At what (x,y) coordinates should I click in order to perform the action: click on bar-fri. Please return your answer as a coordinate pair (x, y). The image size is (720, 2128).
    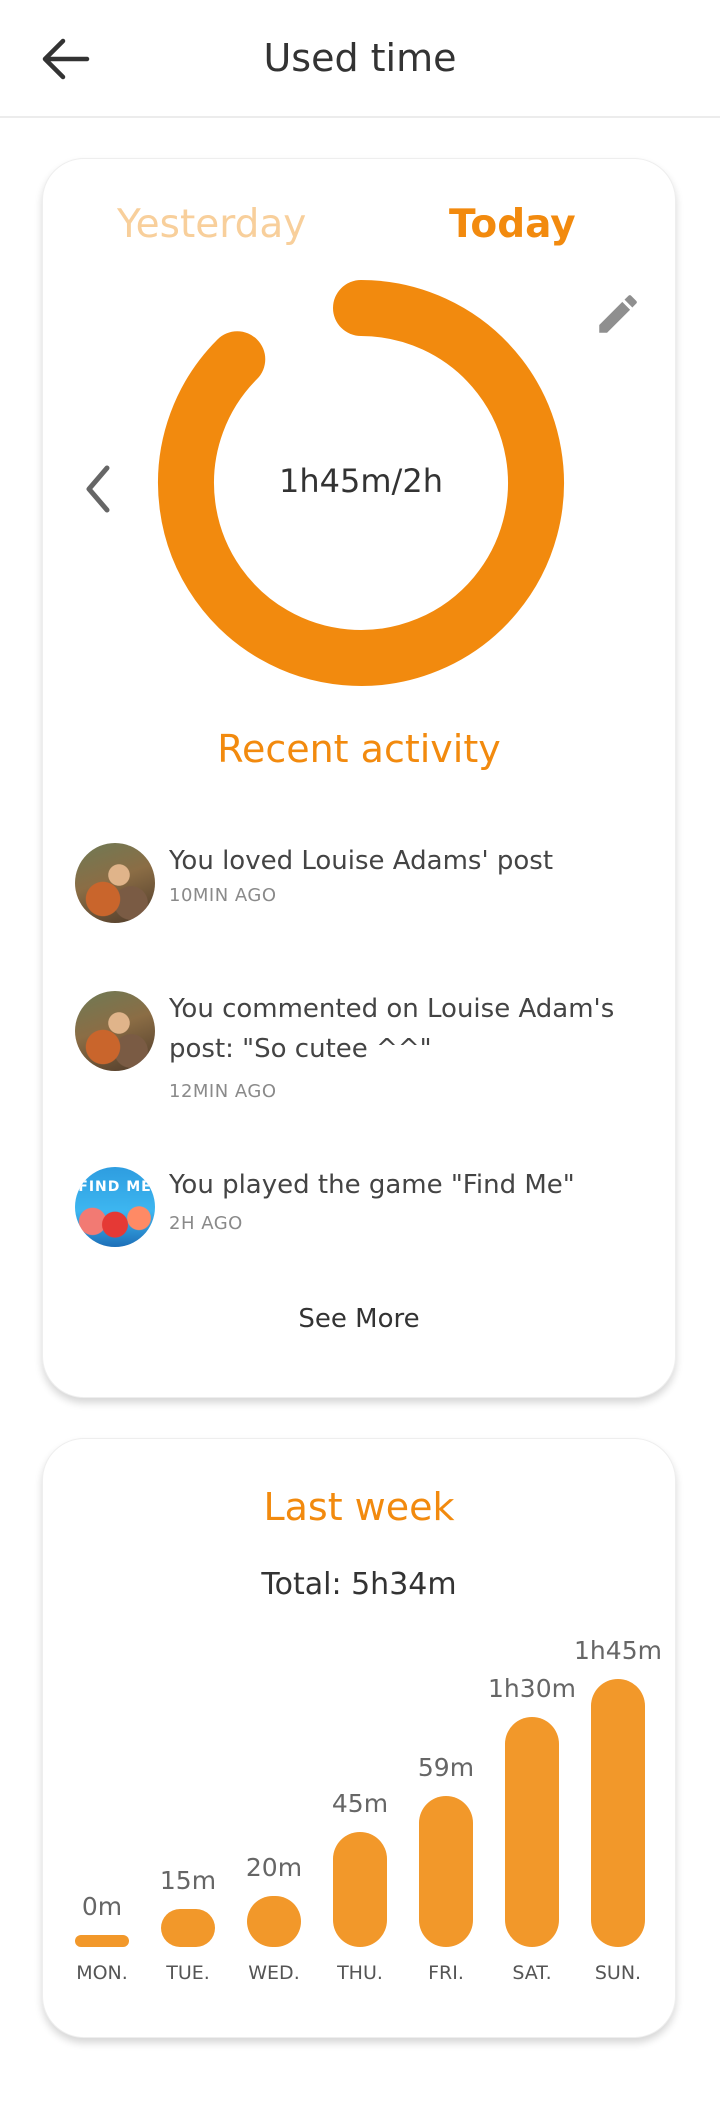
    Looking at the image, I should click on (446, 1871).